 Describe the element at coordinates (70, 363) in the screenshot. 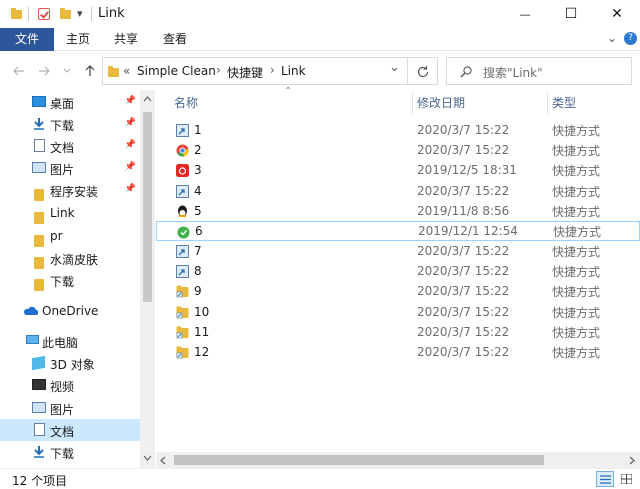

I see `nav-item-3d-objects: 3D 对象` at that location.